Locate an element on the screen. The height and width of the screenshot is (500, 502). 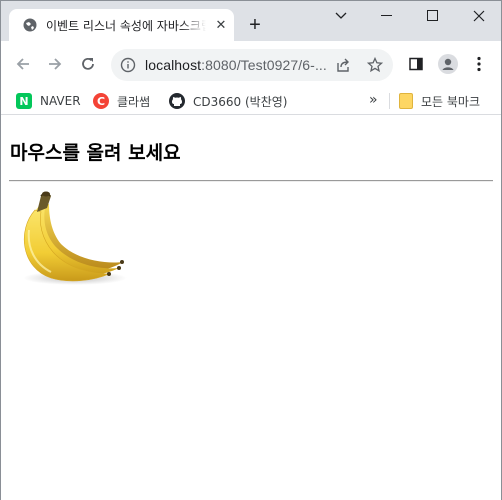
forward-button is located at coordinates (55, 64).